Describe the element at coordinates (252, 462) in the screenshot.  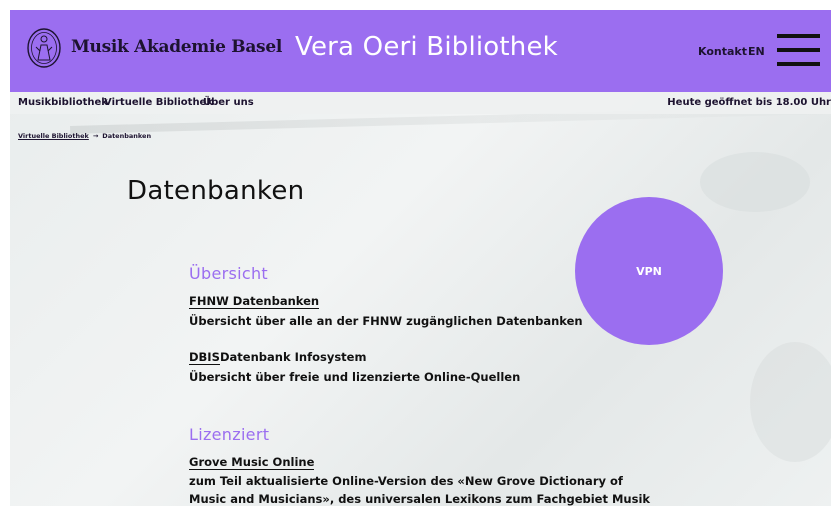
I see `grove-music-online-link: Grove Music Online` at that location.